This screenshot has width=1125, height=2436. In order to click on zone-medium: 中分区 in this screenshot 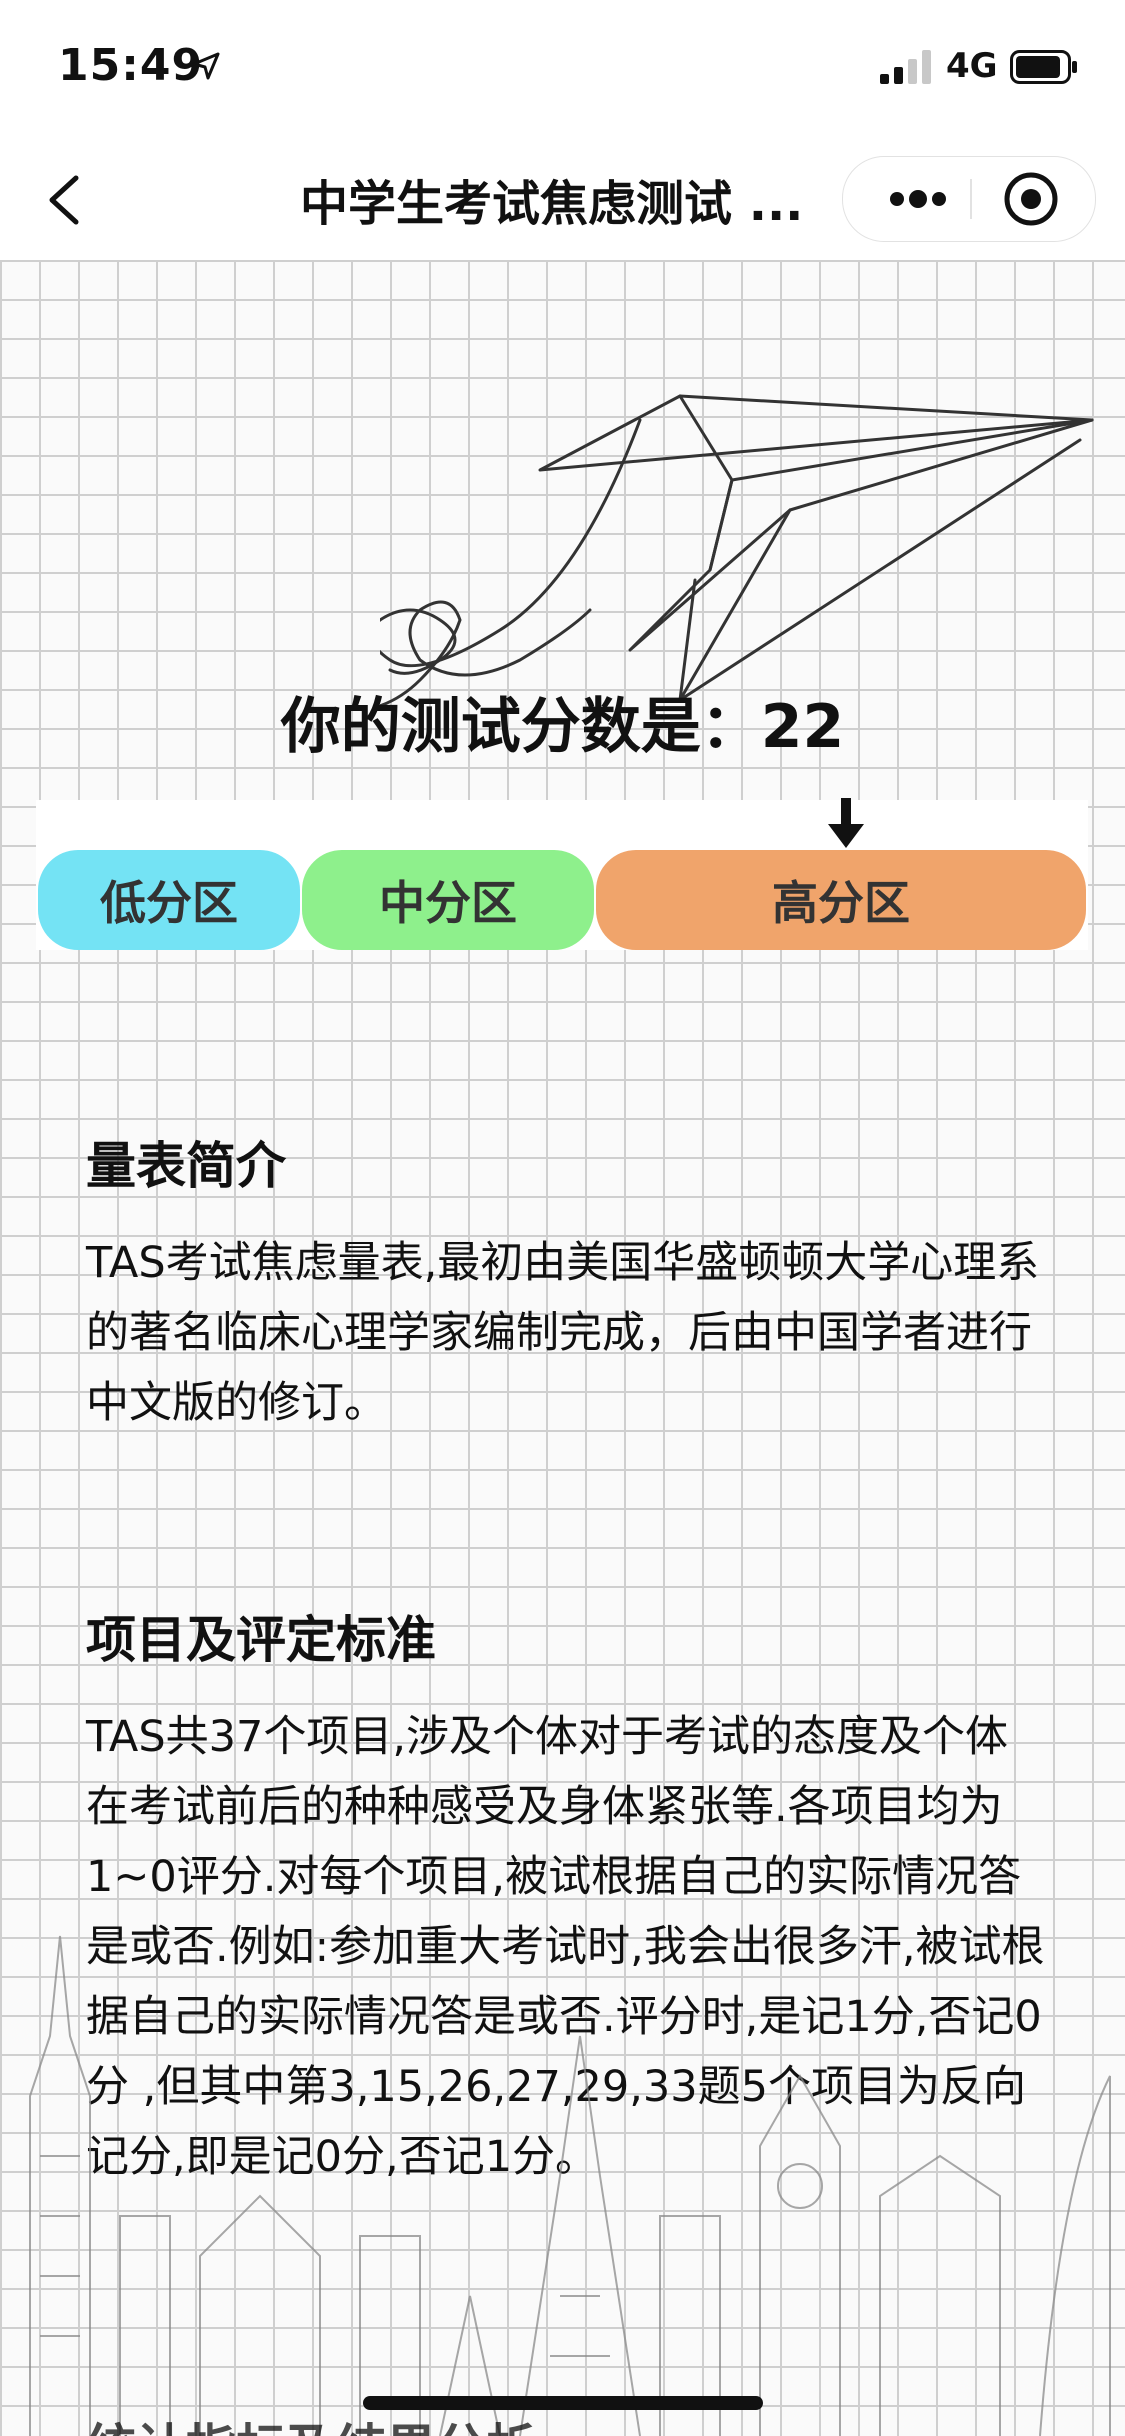, I will do `click(448, 900)`.